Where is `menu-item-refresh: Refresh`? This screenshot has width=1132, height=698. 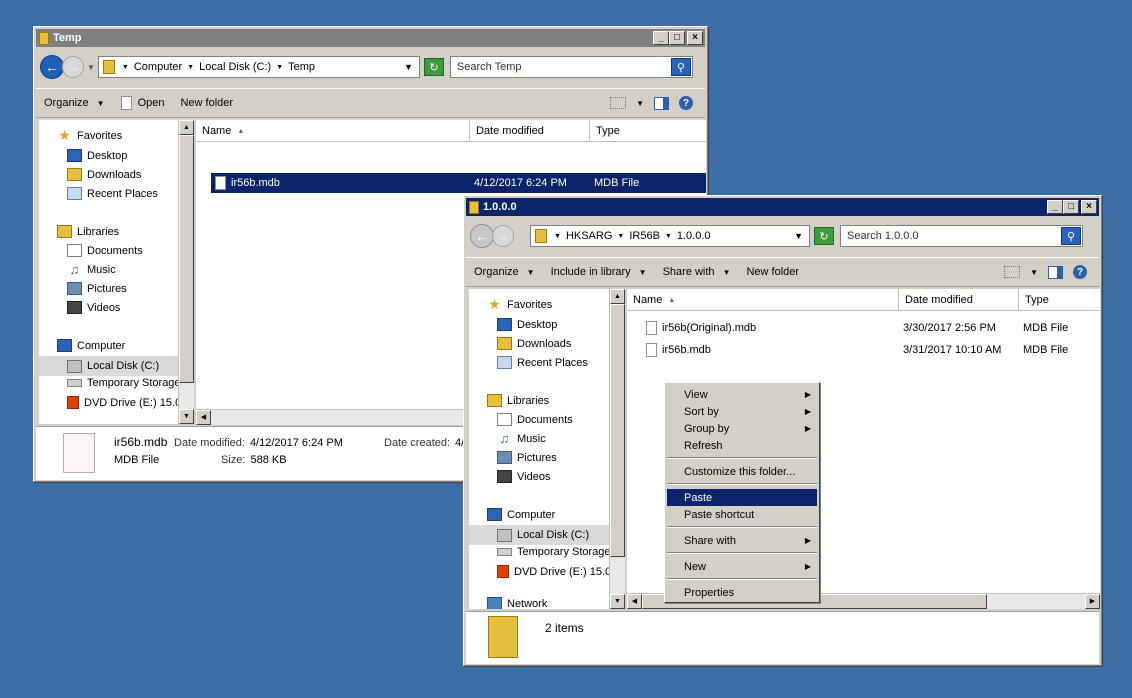
menu-item-refresh: Refresh is located at coordinates (742, 445).